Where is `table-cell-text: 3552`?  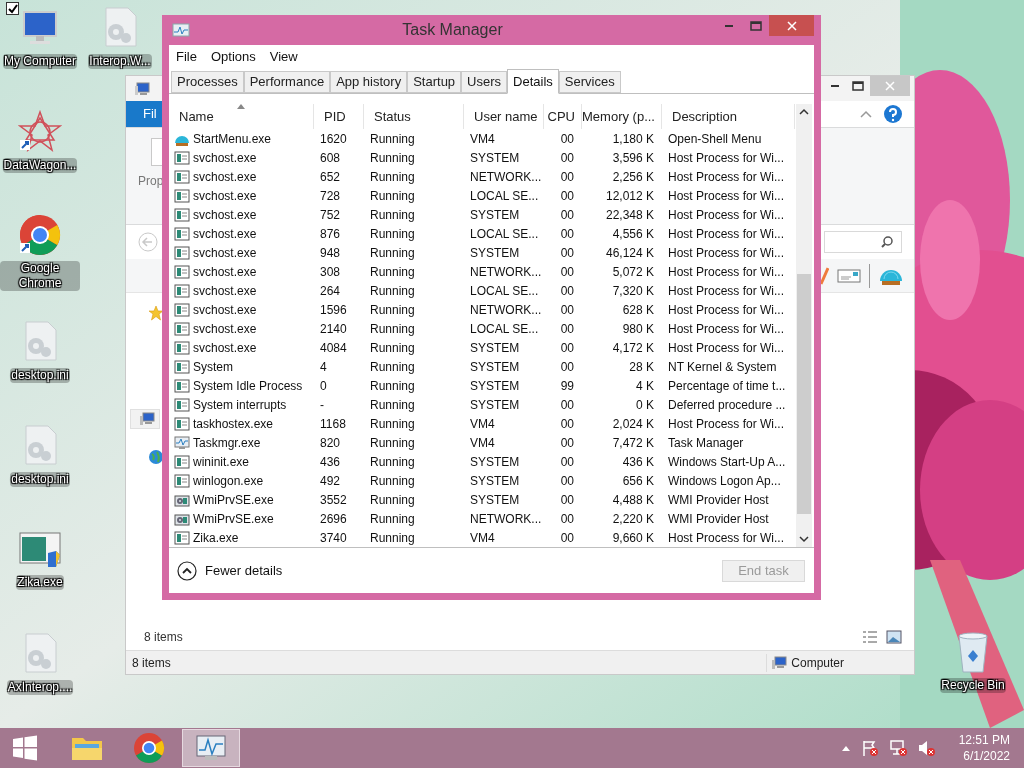
table-cell-text: 3552 is located at coordinates (333, 500).